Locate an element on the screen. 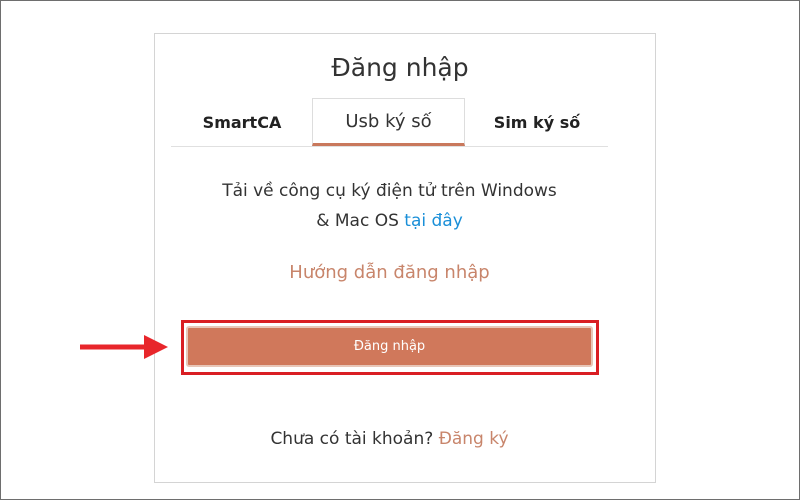  no-account-text: Chưa có tài khoản? is located at coordinates (352, 439).